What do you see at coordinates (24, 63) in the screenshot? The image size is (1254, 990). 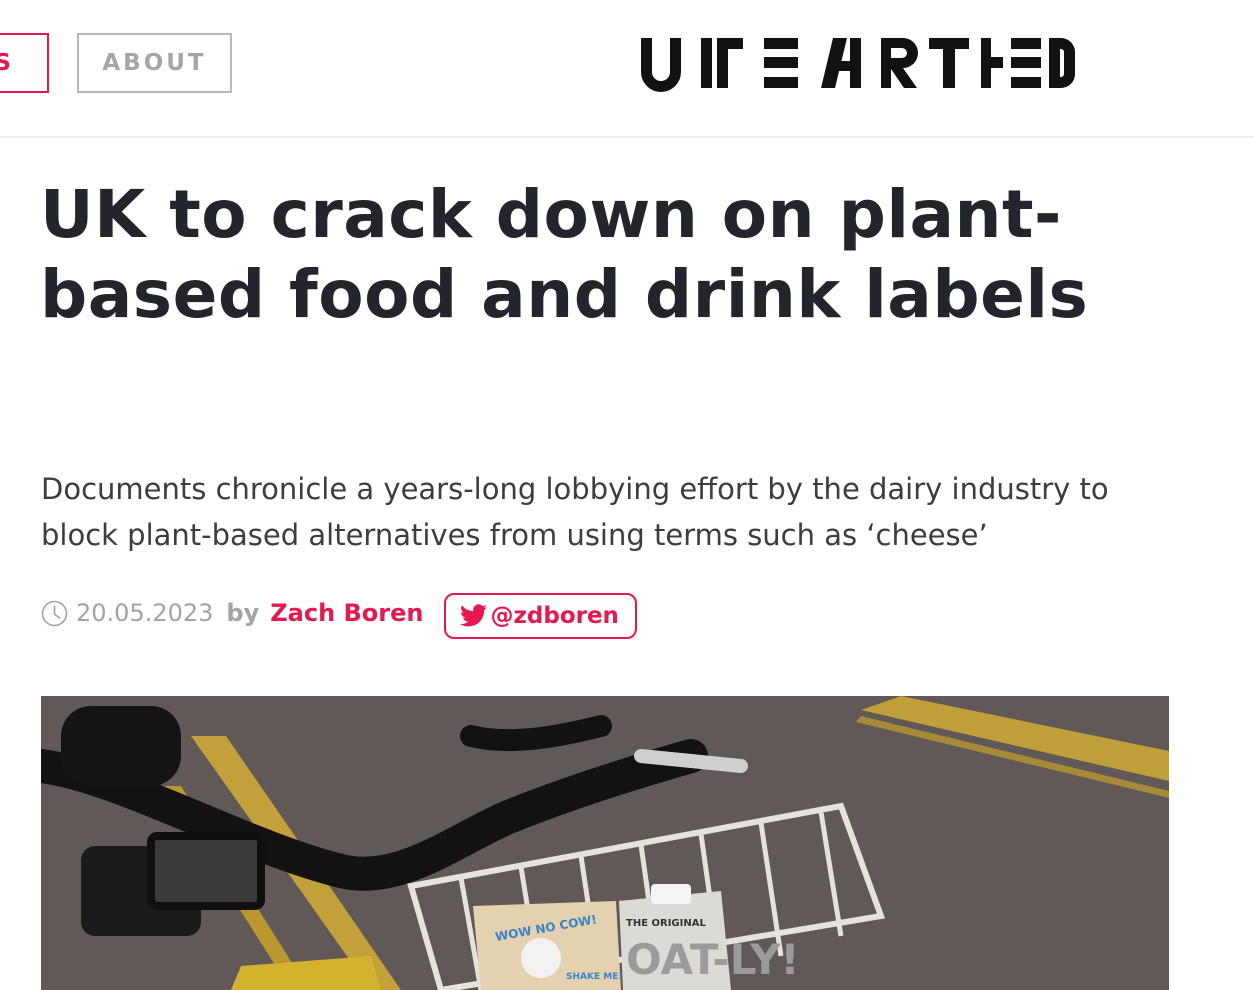 I see `nav-news-button: S` at bounding box center [24, 63].